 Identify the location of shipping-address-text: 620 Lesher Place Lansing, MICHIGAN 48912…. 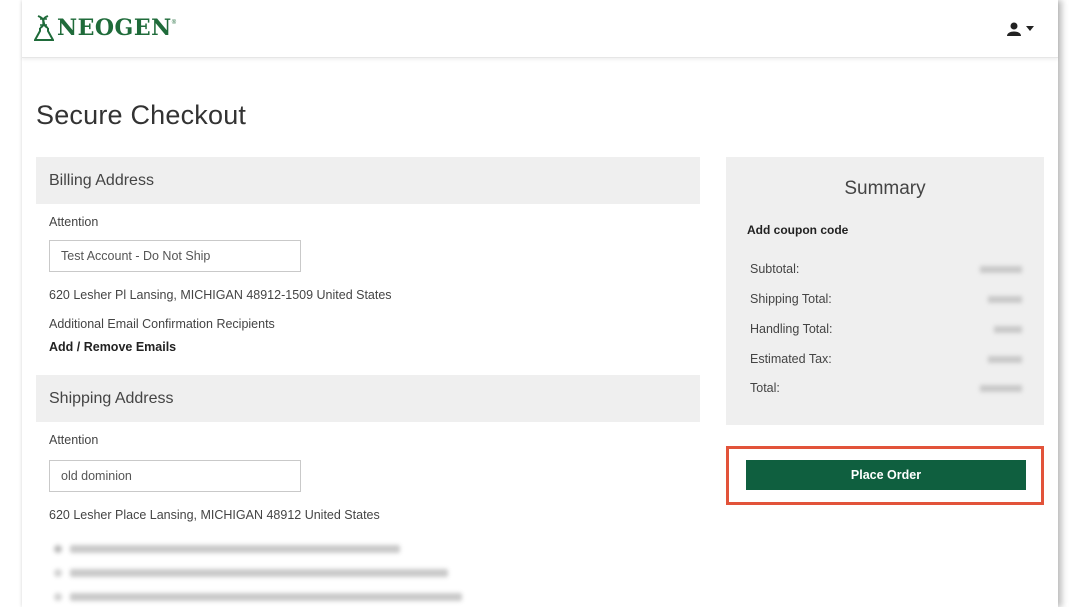
(214, 515).